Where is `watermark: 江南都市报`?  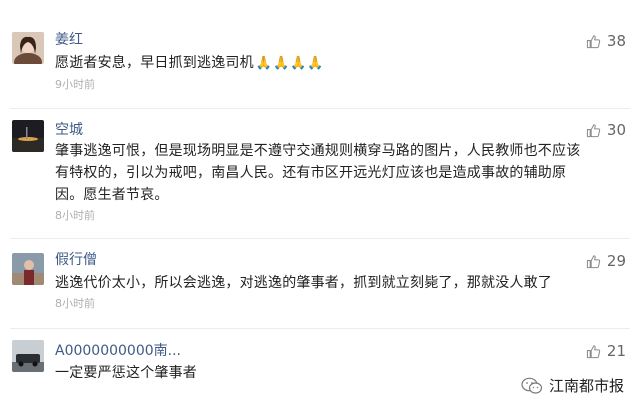
watermark: 江南都市报 is located at coordinates (572, 385).